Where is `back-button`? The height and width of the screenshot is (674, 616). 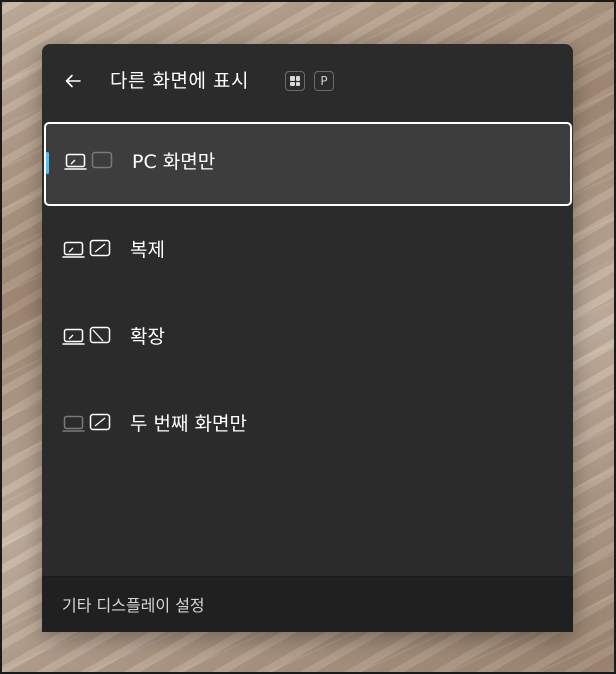
back-button is located at coordinates (73, 81).